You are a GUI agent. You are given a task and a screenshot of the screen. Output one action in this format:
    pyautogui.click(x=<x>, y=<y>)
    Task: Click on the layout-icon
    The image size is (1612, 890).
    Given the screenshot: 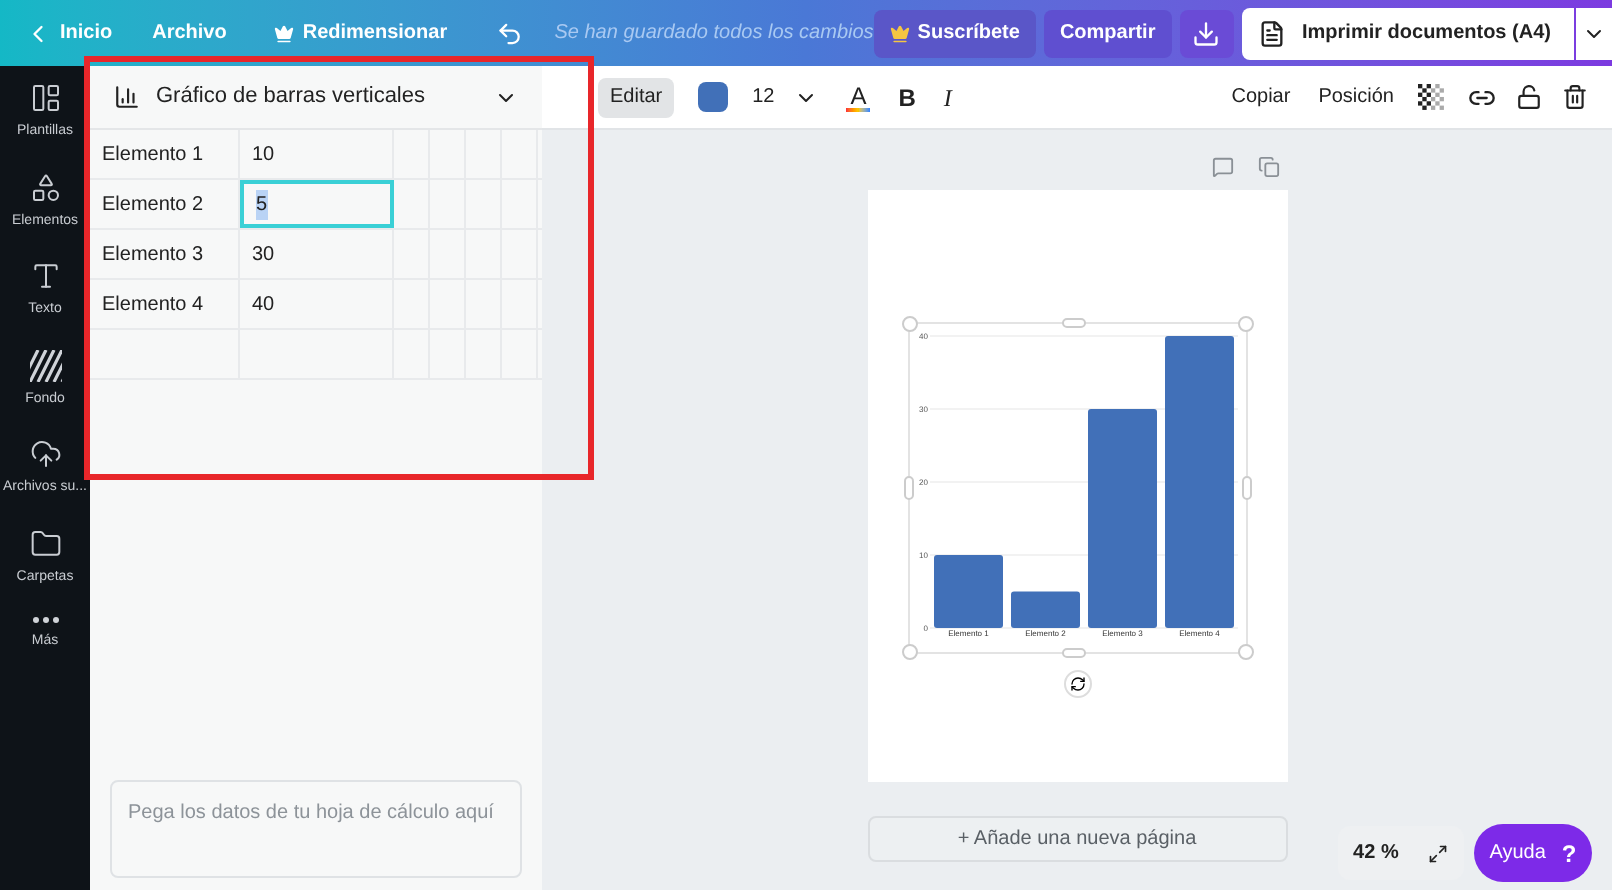 What is the action you would take?
    pyautogui.click(x=45, y=98)
    